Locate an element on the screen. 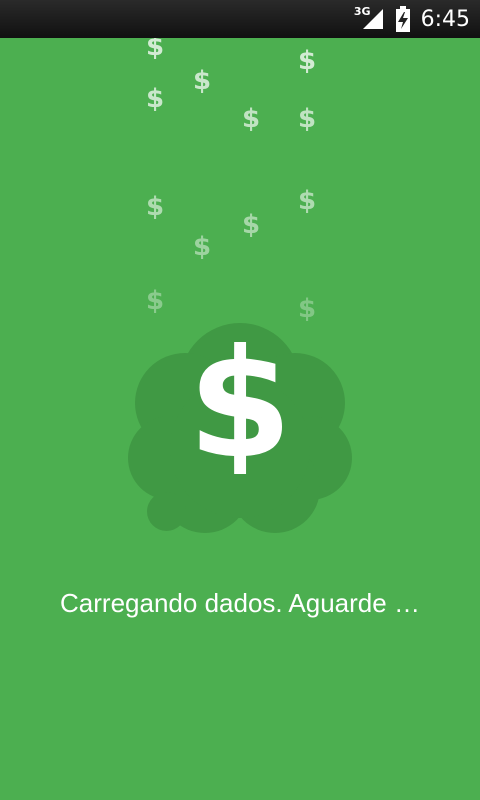  dollar-icon: $ is located at coordinates (240, 404).